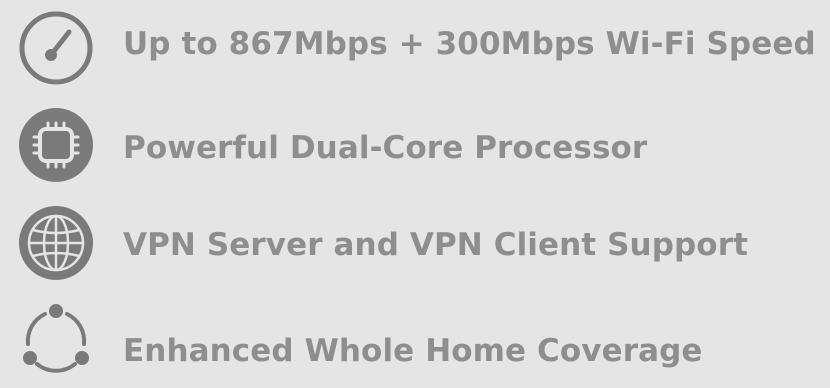 This screenshot has width=830, height=388. I want to click on globe-icon, so click(56, 243).